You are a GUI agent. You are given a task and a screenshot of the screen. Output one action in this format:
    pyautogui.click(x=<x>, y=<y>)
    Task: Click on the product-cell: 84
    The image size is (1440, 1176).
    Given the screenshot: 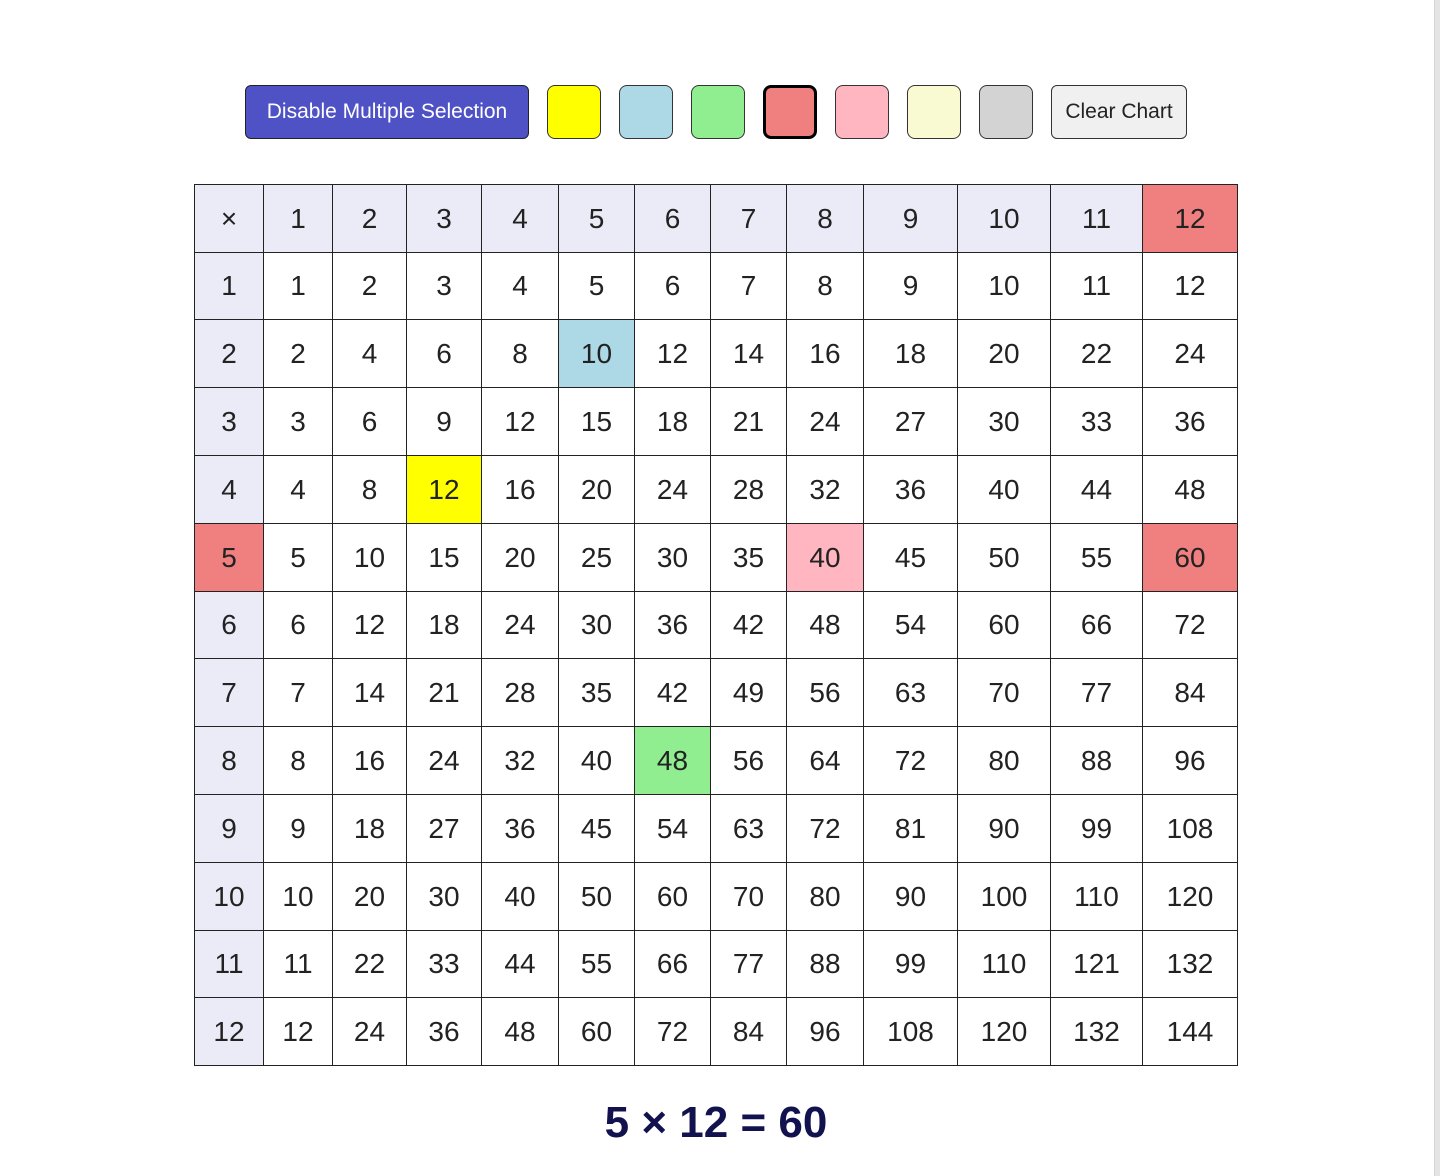 What is the action you would take?
    pyautogui.click(x=748, y=1031)
    